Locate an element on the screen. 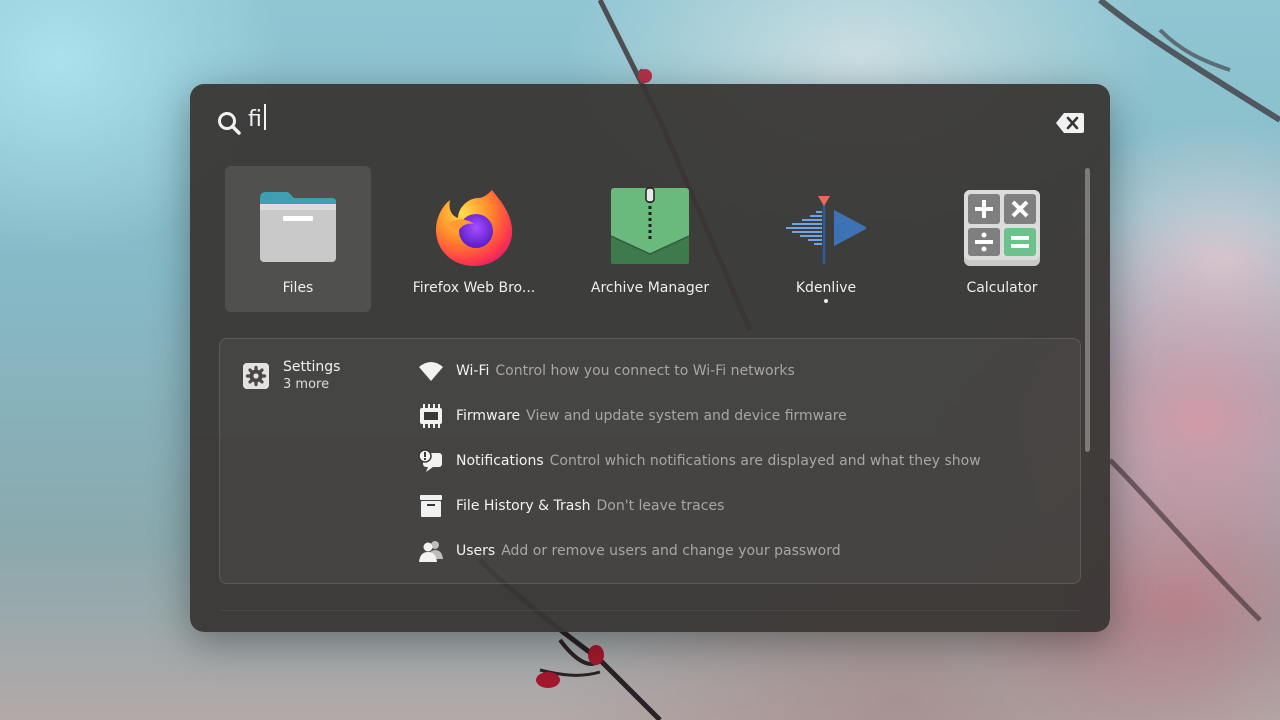  kdenlive-icon is located at coordinates (826, 230).